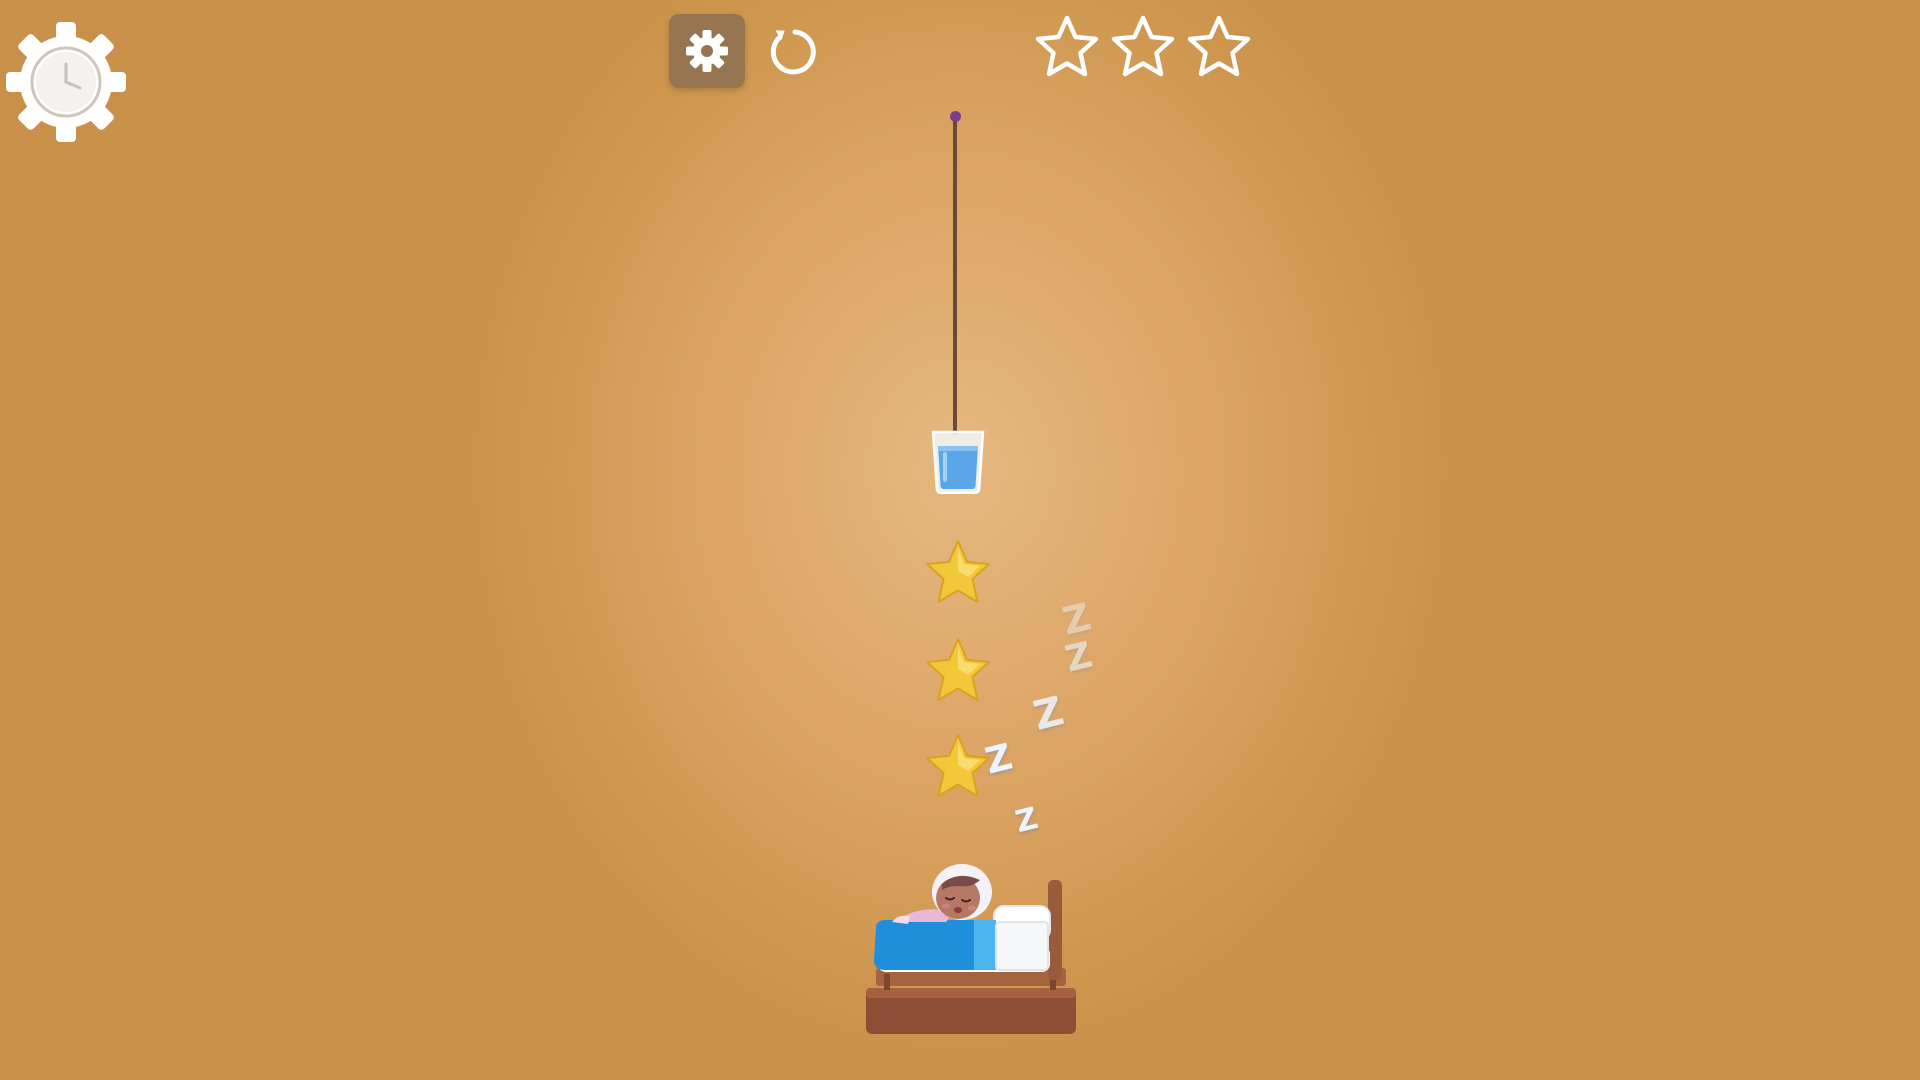 The height and width of the screenshot is (1080, 1920). What do you see at coordinates (1067, 47) in the screenshot?
I see `rating-star-1-icon` at bounding box center [1067, 47].